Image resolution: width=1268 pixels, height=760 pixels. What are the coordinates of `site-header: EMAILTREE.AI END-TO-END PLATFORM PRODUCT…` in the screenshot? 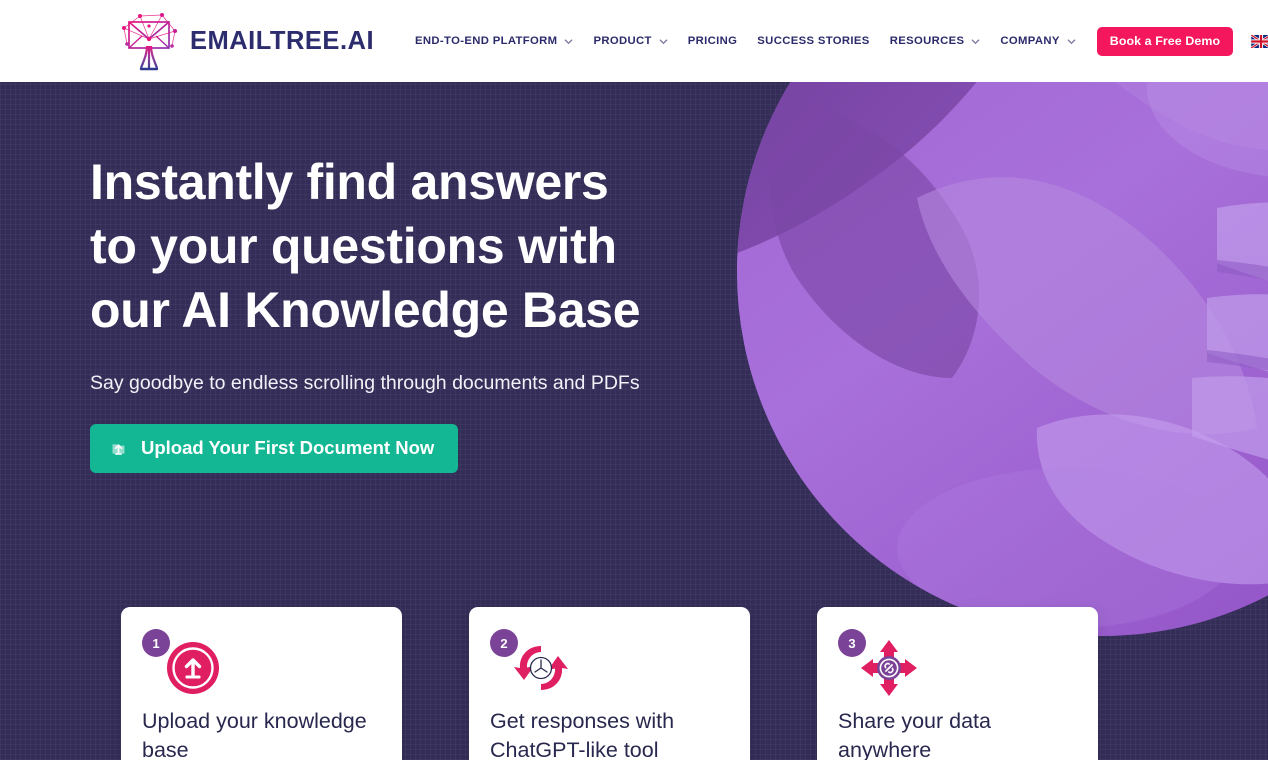 It's located at (634, 41).